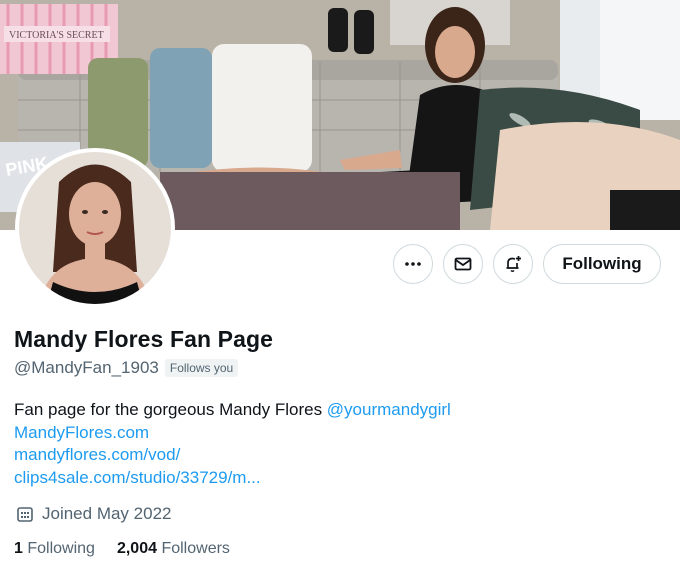 The height and width of the screenshot is (571, 680). What do you see at coordinates (339, 433) in the screenshot?
I see `bio-link-website: MandyFlores.com` at bounding box center [339, 433].